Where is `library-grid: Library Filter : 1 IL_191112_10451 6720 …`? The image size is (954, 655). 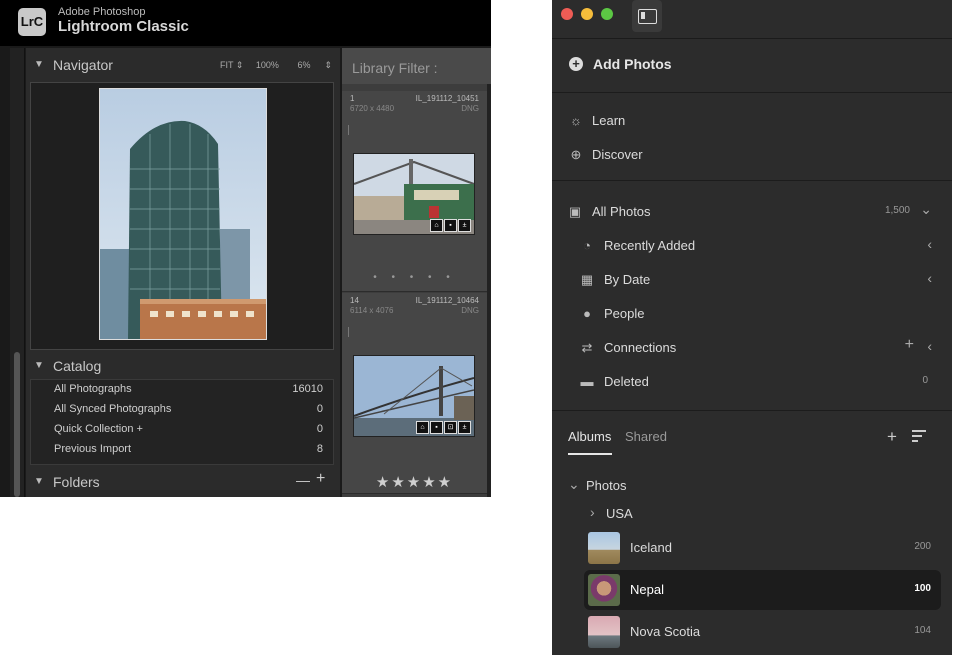
library-grid: Library Filter : 1 IL_191112_10451 6720 … is located at coordinates (416, 272).